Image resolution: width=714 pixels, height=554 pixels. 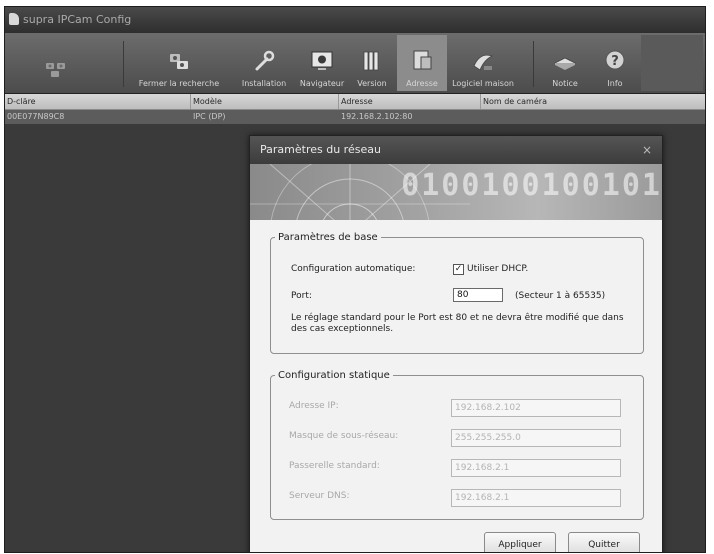 What do you see at coordinates (320, 149) in the screenshot?
I see `dialog-title: Paramètres du réseau` at bounding box center [320, 149].